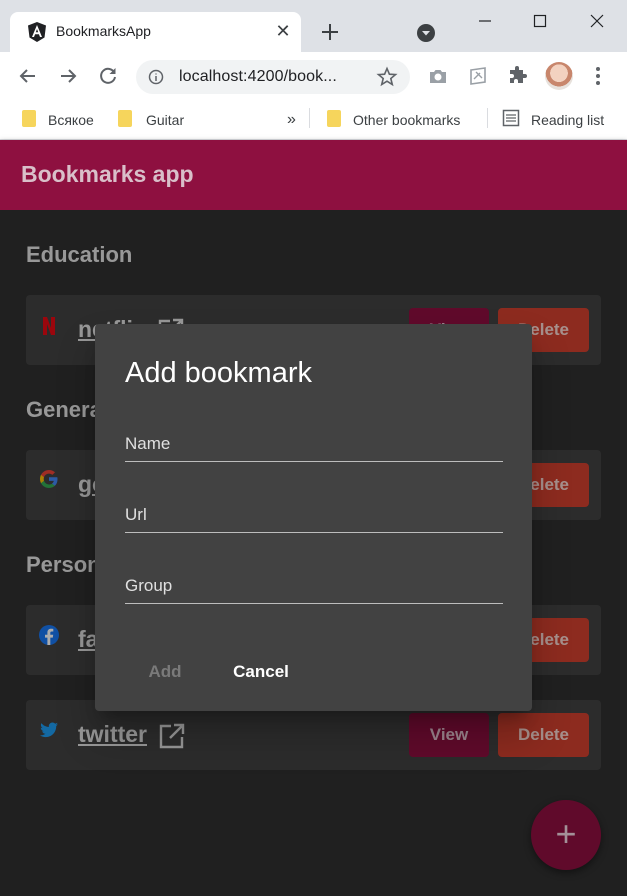 Image resolution: width=627 pixels, height=896 pixels. Describe the element at coordinates (314, 584) in the screenshot. I see `group-field: Group` at that location.